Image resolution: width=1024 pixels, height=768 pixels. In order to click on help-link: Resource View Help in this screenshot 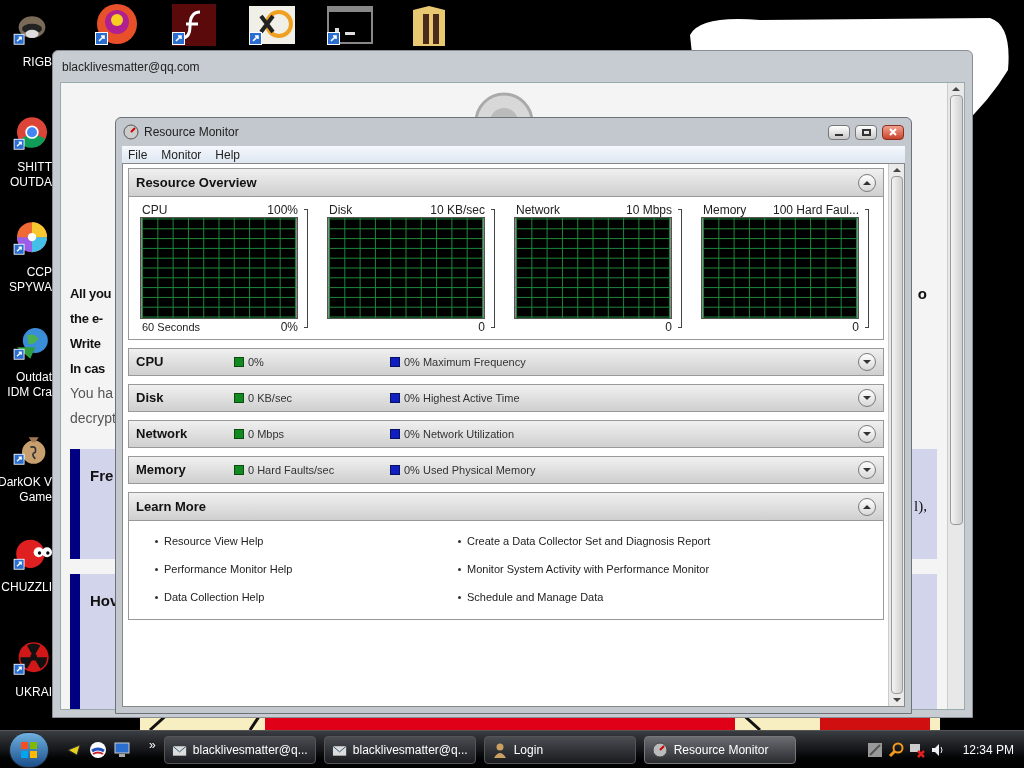, I will do `click(214, 541)`.